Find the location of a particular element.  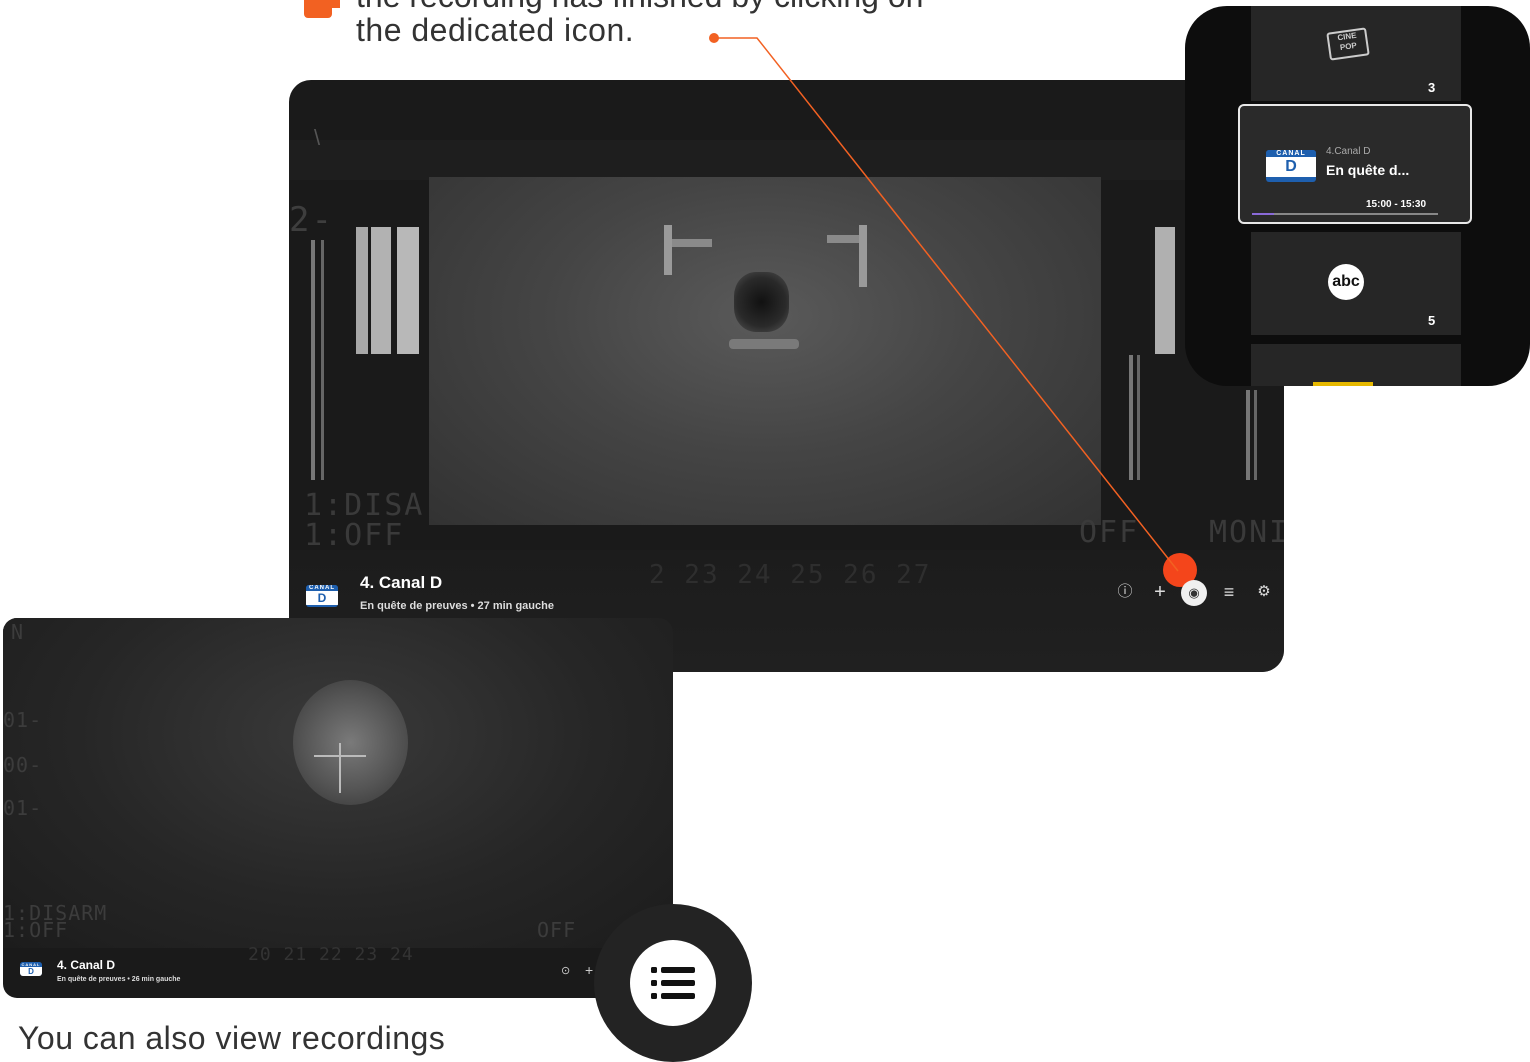

guide-channel-number: 5 is located at coordinates (1432, 320).